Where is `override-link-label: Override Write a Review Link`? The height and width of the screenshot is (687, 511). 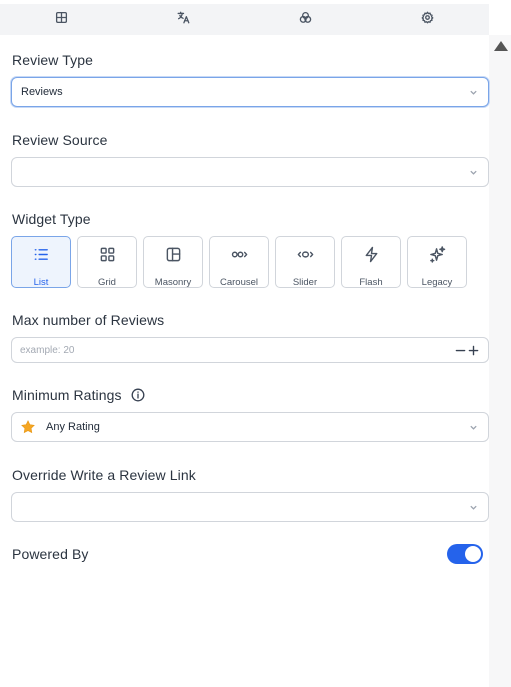 override-link-label: Override Write a Review Link is located at coordinates (104, 475).